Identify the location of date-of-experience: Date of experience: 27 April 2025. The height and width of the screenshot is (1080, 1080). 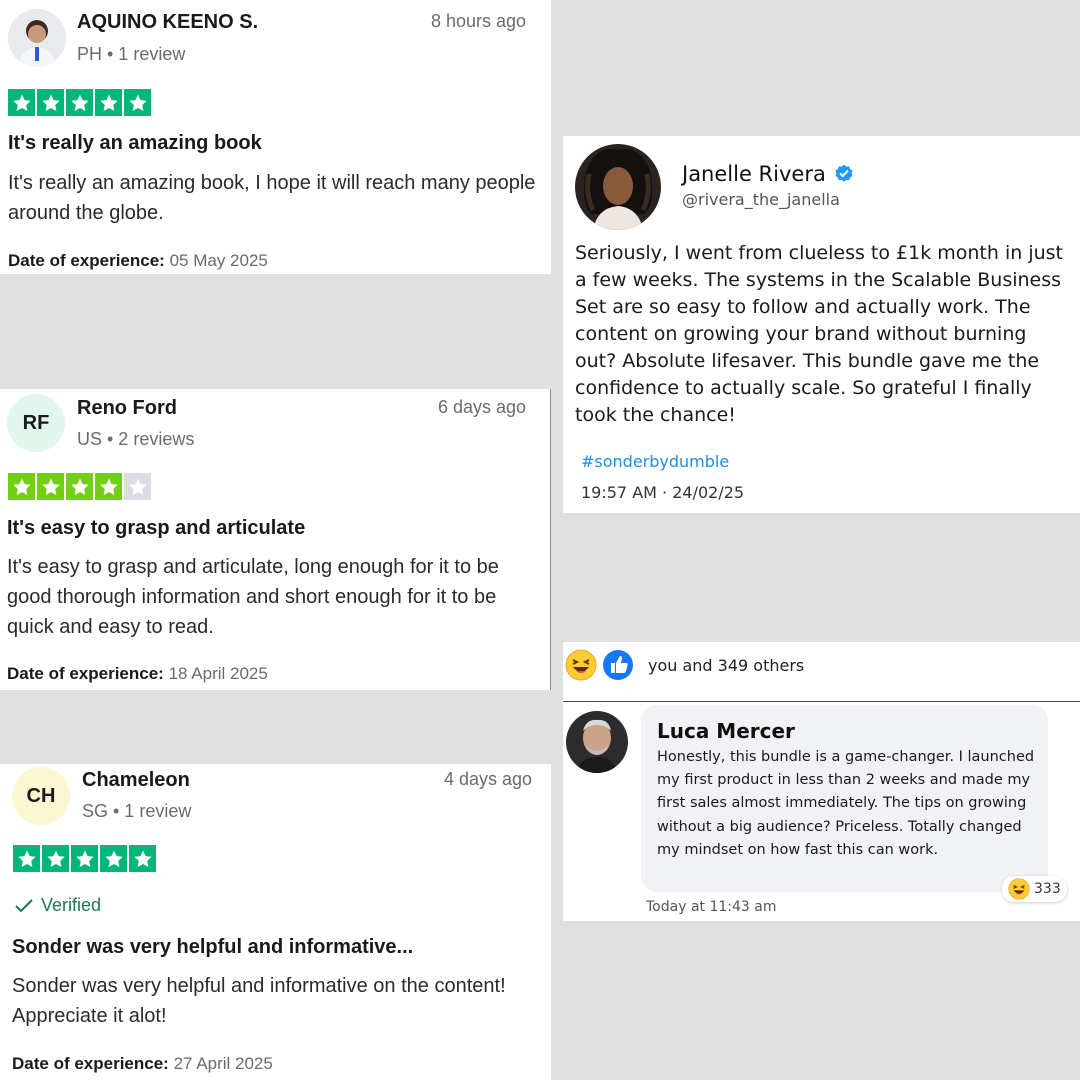
(142, 1064).